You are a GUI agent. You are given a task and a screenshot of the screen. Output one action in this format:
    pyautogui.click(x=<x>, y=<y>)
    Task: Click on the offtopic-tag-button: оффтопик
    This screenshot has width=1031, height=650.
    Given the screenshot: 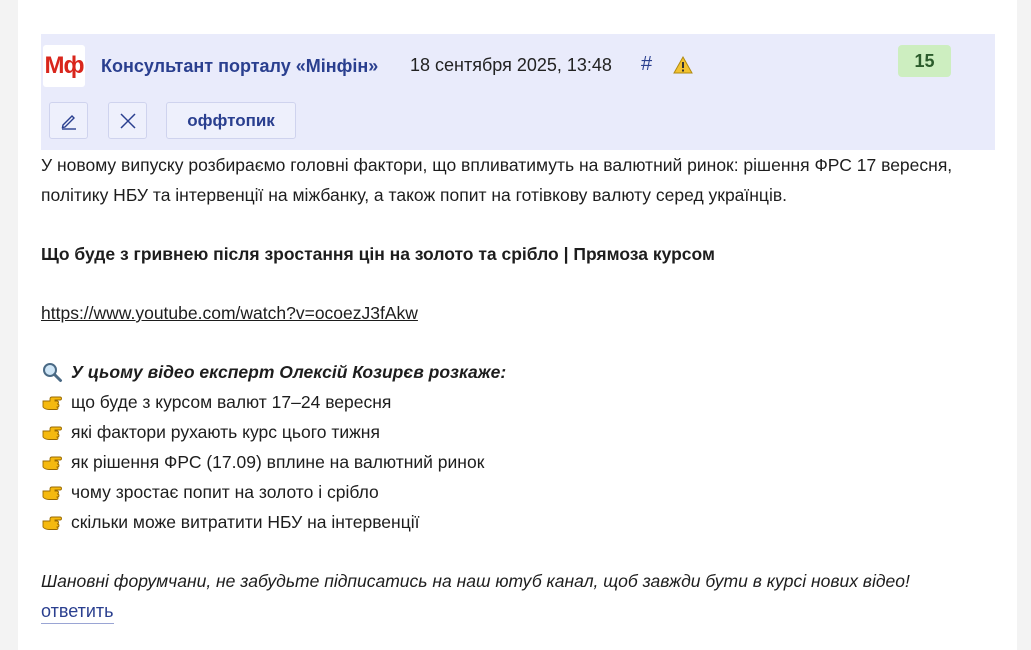 What is the action you would take?
    pyautogui.click(x=231, y=120)
    